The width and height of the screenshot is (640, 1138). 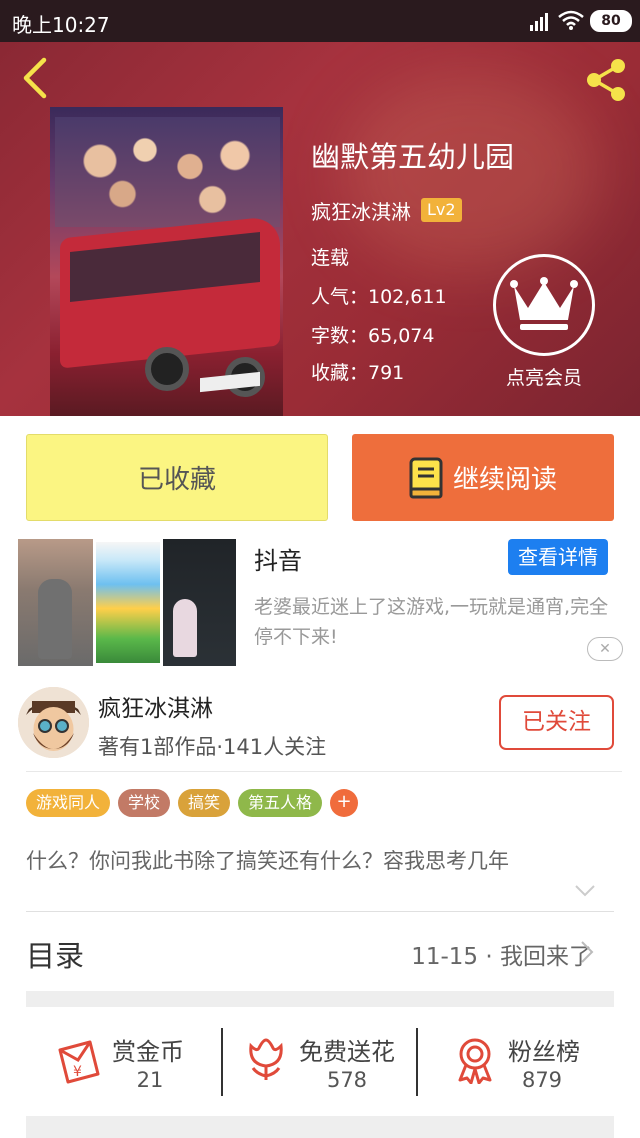 I want to click on continue-reading-button: 继续阅读, so click(x=483, y=477).